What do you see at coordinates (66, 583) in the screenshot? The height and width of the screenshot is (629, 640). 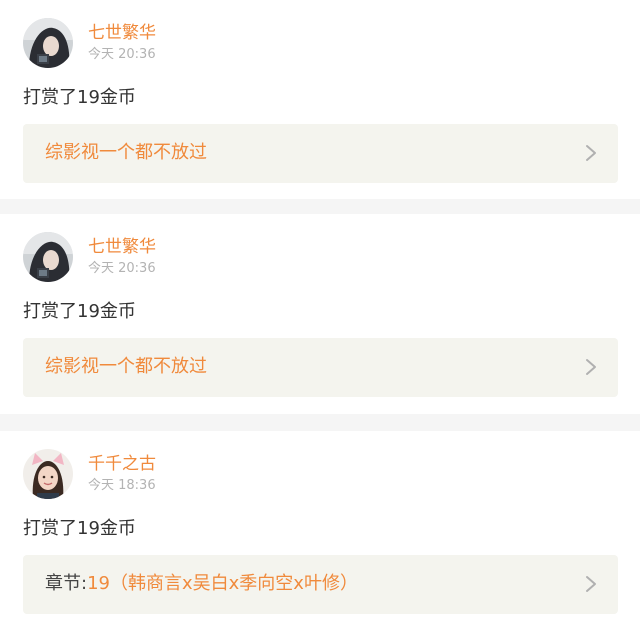 I see `link-prefix: 章节:` at bounding box center [66, 583].